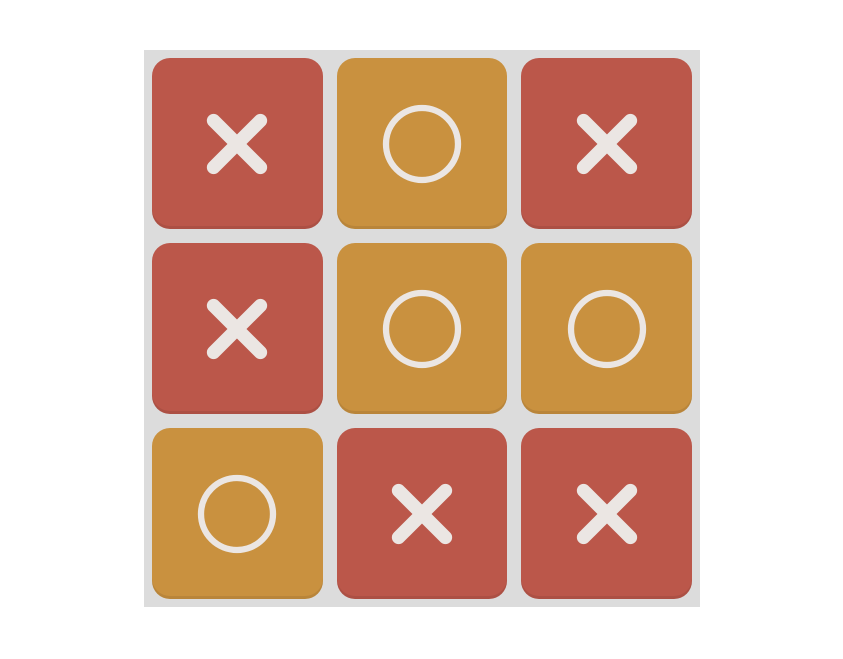 This screenshot has width=843, height=659. I want to click on board-cell-r1-c2, so click(422, 143).